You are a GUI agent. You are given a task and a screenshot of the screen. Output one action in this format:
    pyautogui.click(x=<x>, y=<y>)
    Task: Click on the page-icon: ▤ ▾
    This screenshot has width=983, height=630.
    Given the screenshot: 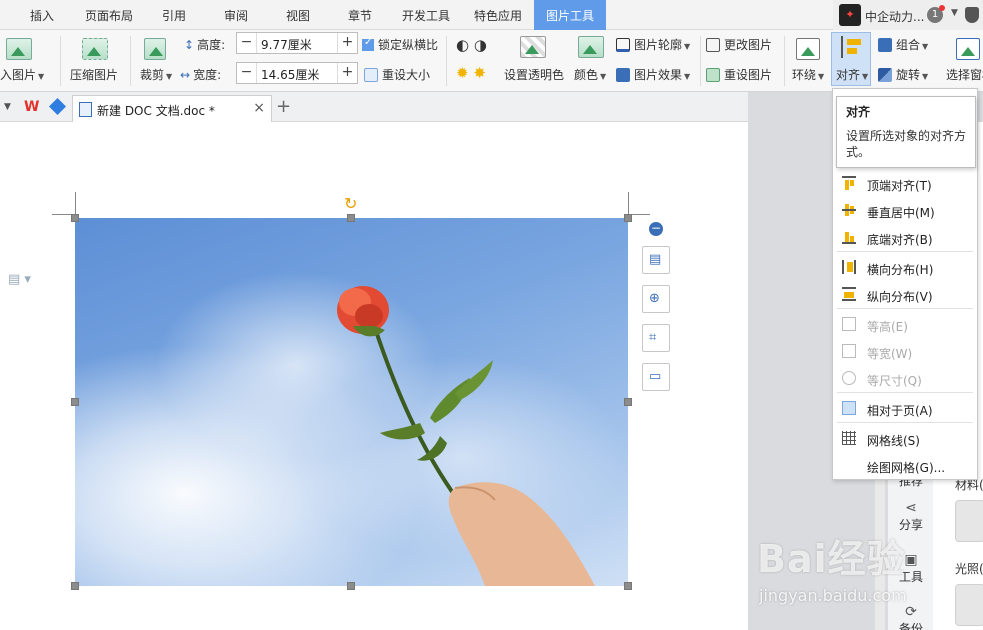 What is the action you would take?
    pyautogui.click(x=19, y=279)
    